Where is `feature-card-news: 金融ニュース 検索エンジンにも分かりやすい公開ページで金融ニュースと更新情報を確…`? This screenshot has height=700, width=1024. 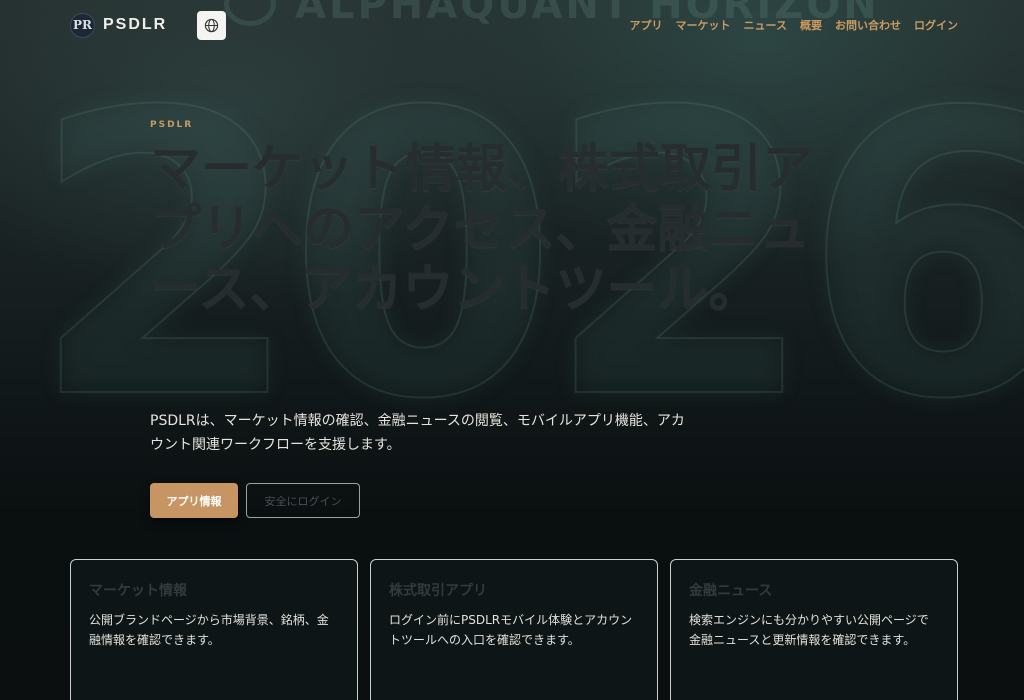
feature-card-news: 金融ニュース 検索エンジンにも分かりやすい公開ページで金融ニュースと更新情報を確… is located at coordinates (814, 629).